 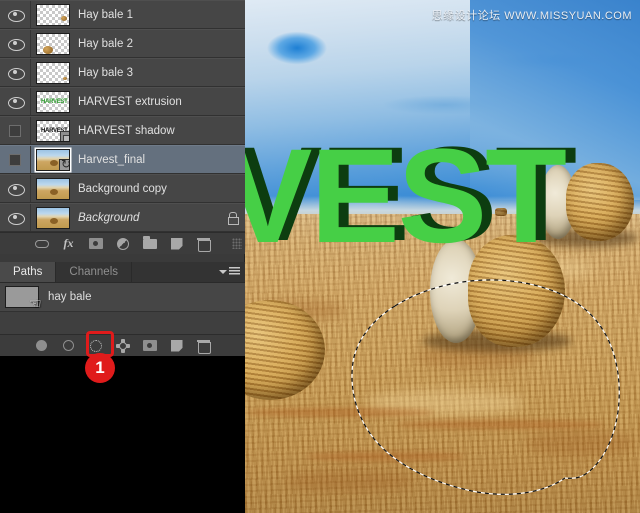 I want to click on layer-name: Hay bale 2, so click(x=105, y=43).